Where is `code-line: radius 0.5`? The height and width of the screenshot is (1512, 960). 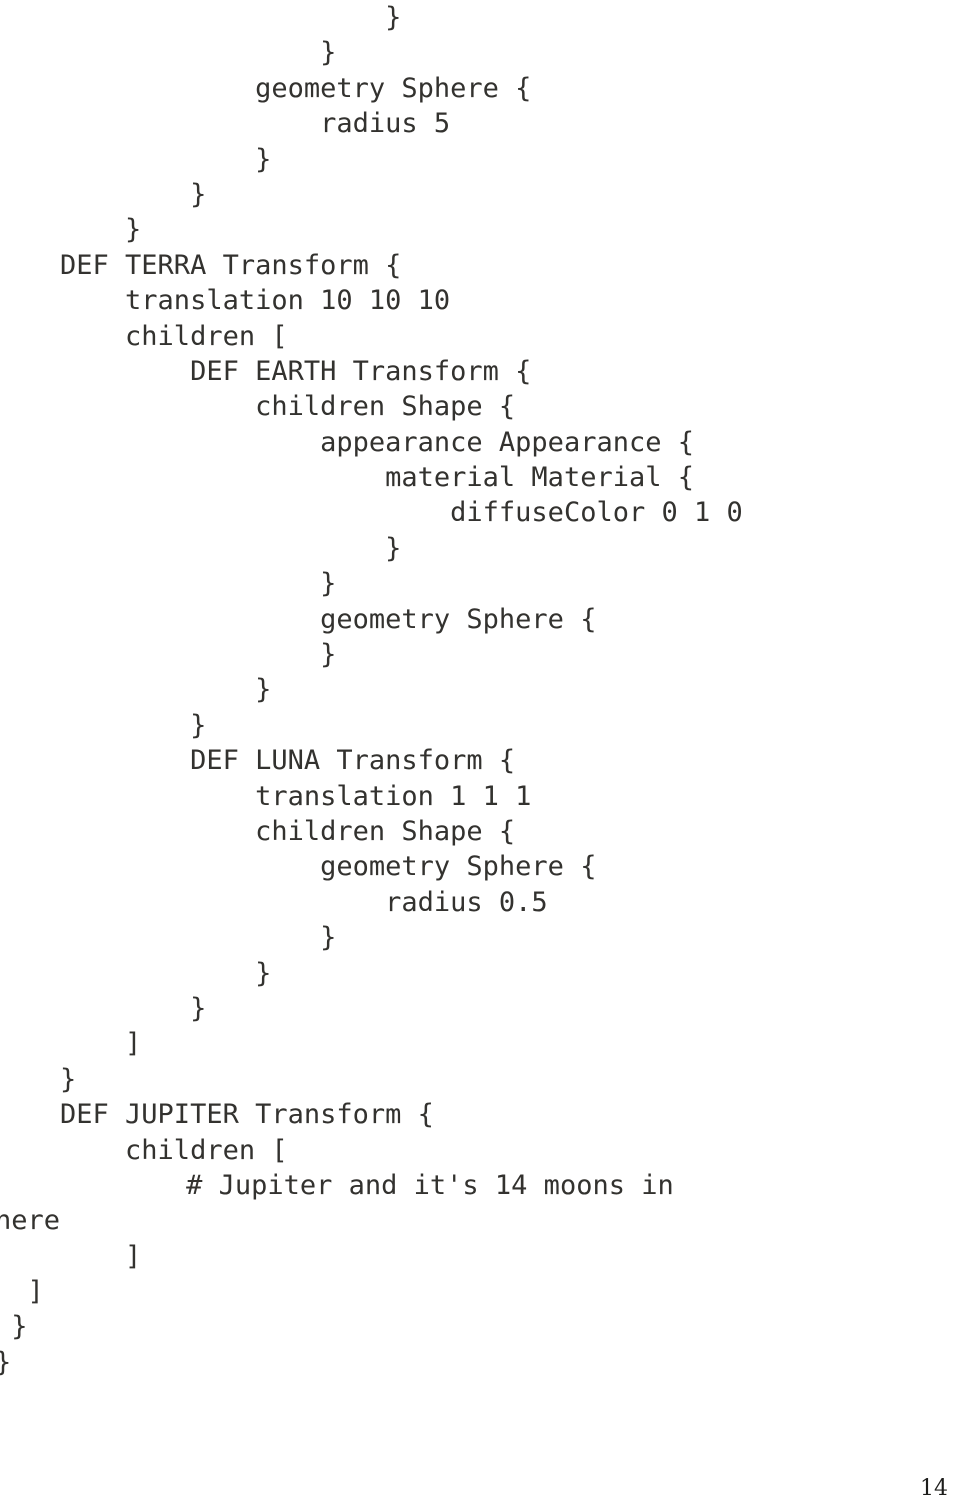
code-line: radius 0.5 is located at coordinates (274, 902).